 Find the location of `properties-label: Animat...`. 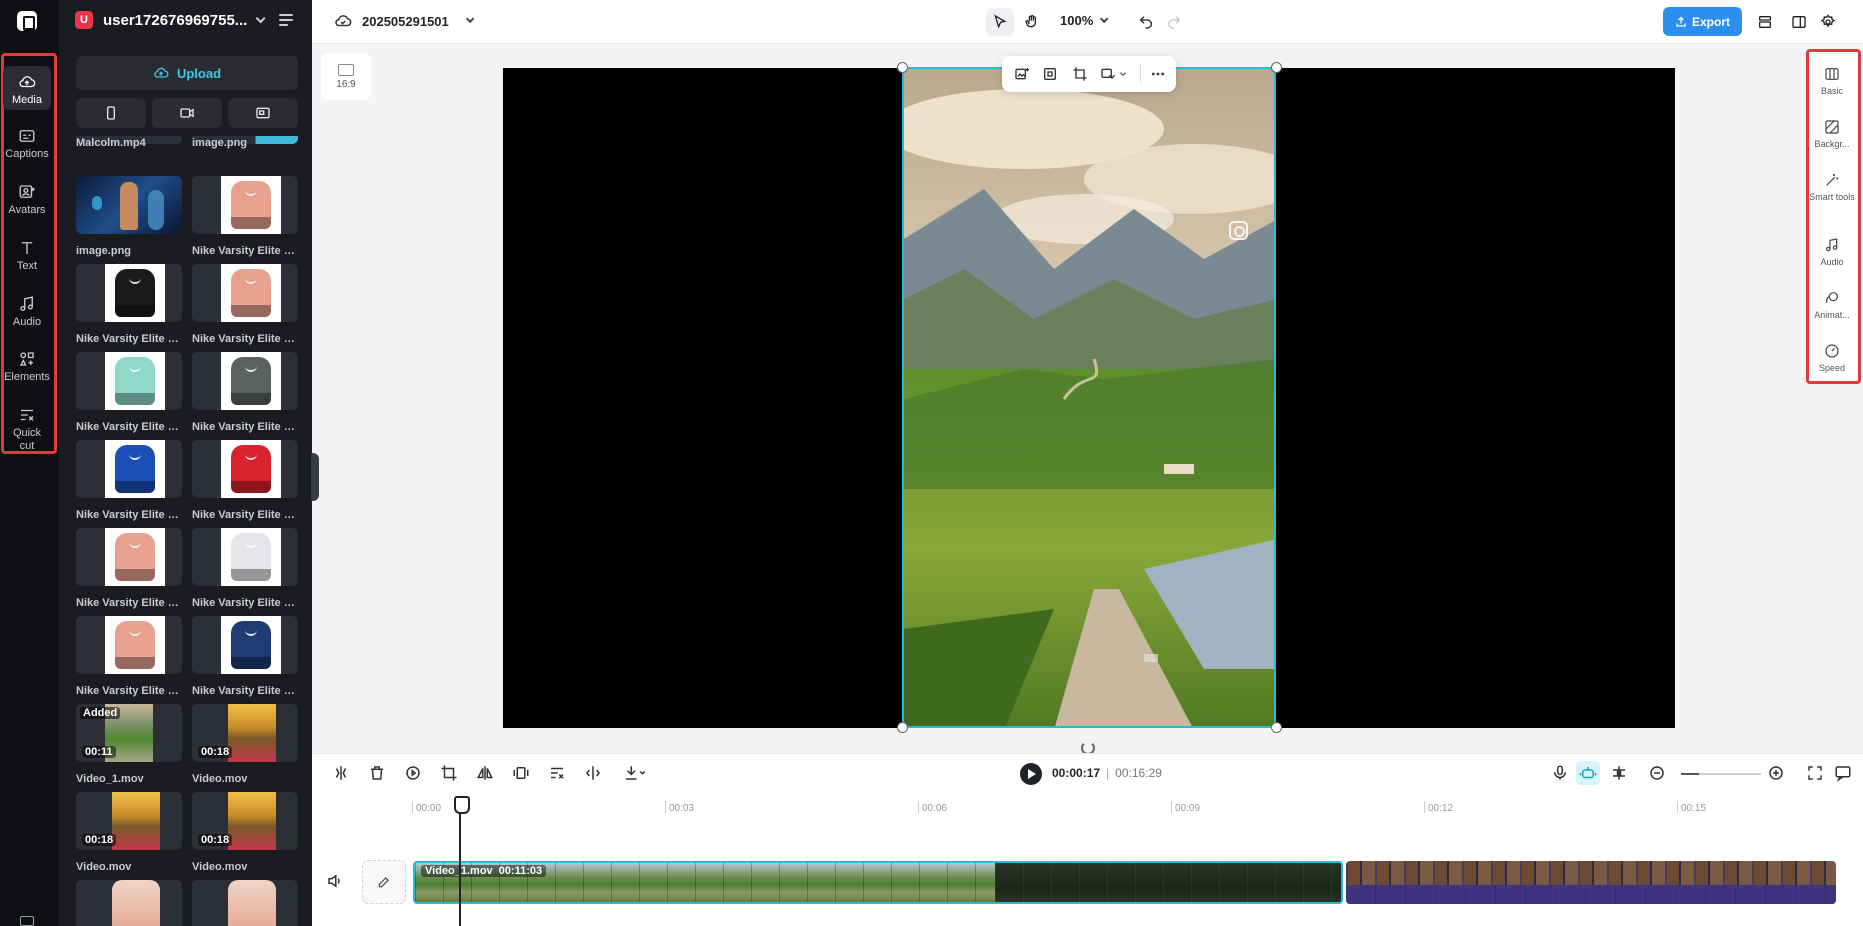

properties-label: Animat... is located at coordinates (1832, 315).